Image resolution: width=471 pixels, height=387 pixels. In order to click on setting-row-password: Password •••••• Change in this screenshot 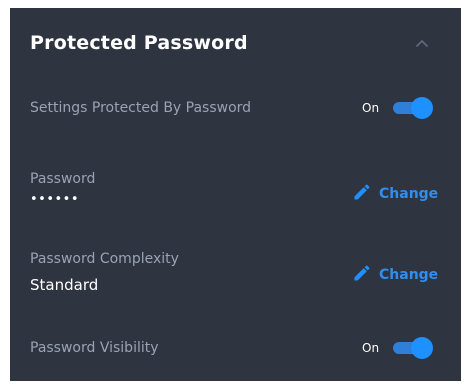, I will do `click(235, 189)`.